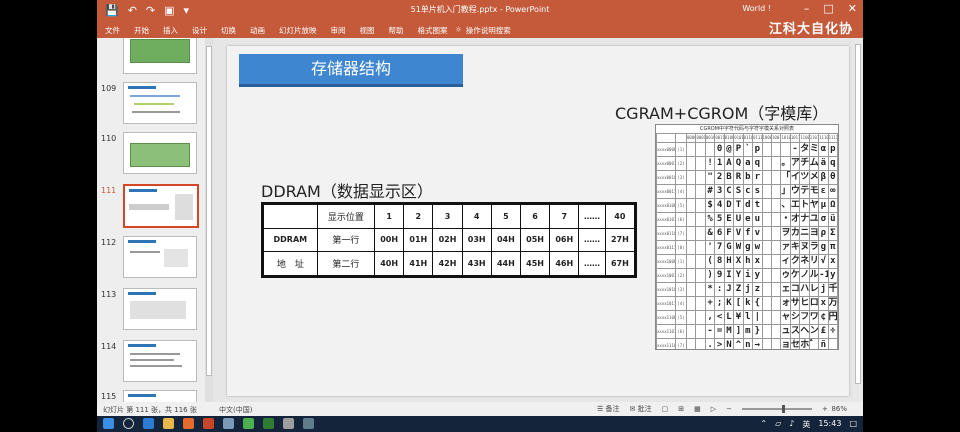 The width and height of the screenshot is (960, 432). Describe the element at coordinates (128, 423) in the screenshot. I see `search-icon` at that location.